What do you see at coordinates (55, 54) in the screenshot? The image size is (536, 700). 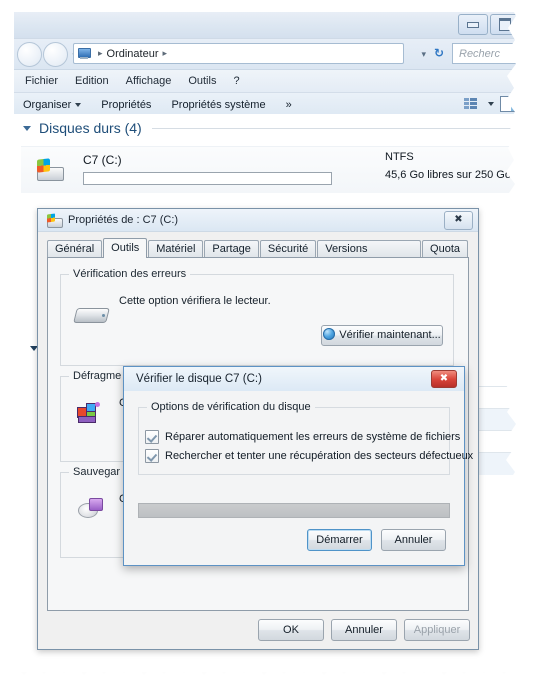 I see `forward-button` at bounding box center [55, 54].